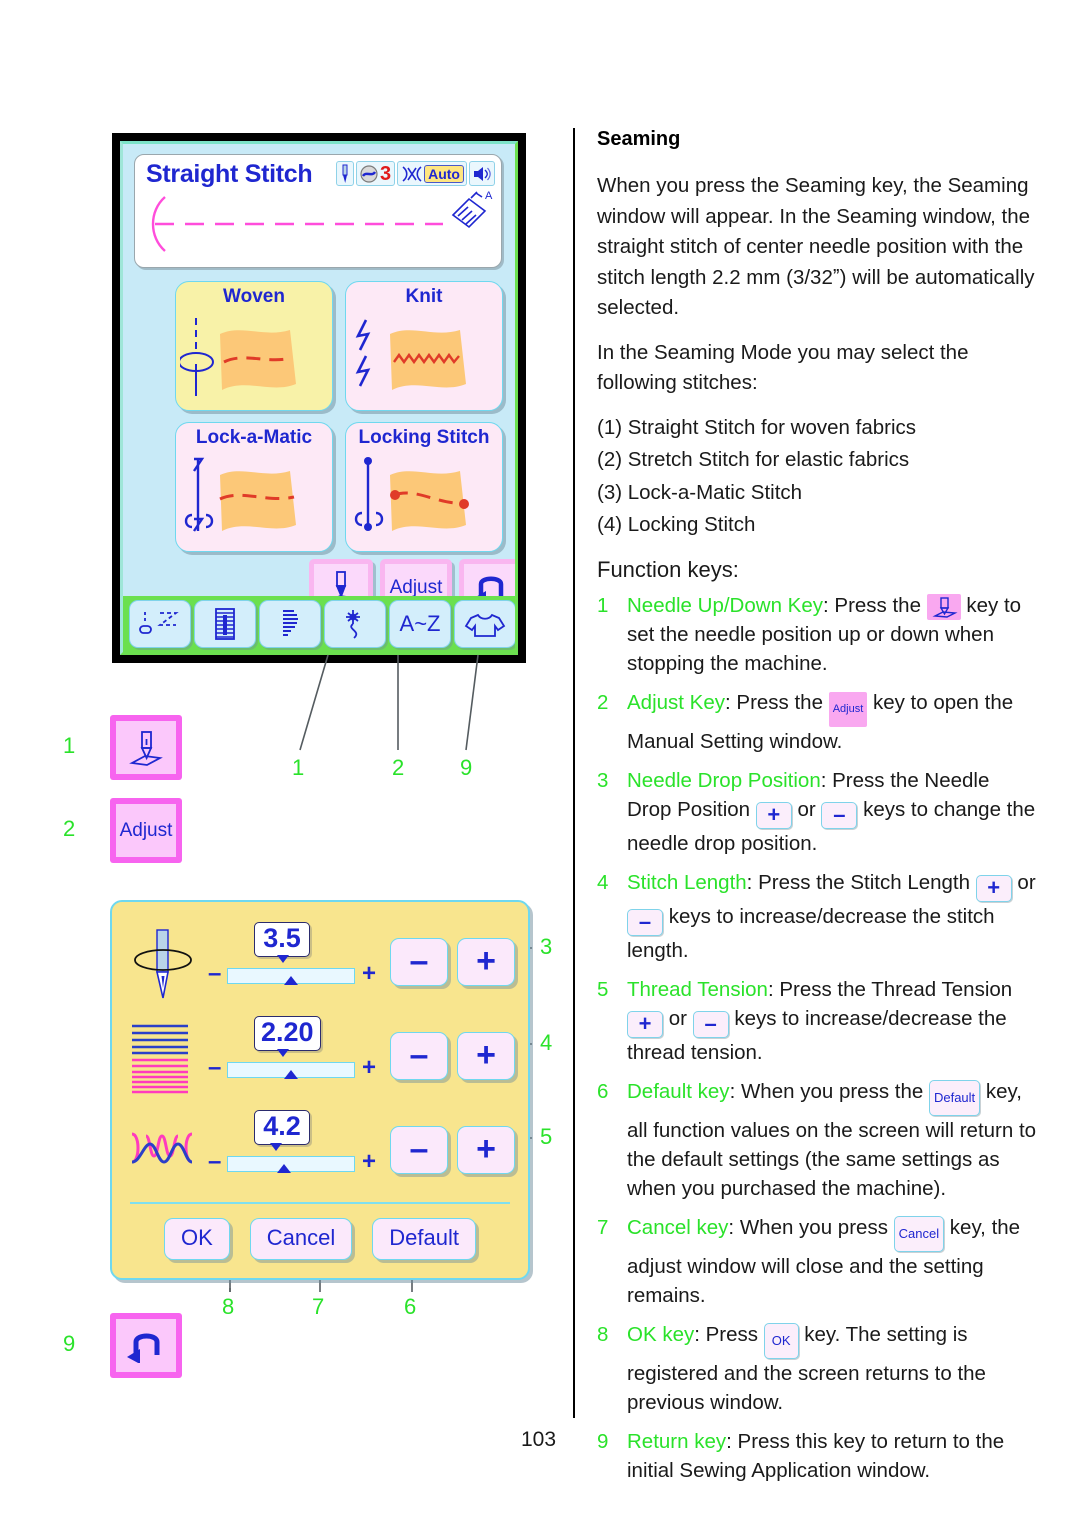 Image resolution: width=1080 pixels, height=1528 pixels. I want to click on stitch-length-plus-button: +, so click(486, 1056).